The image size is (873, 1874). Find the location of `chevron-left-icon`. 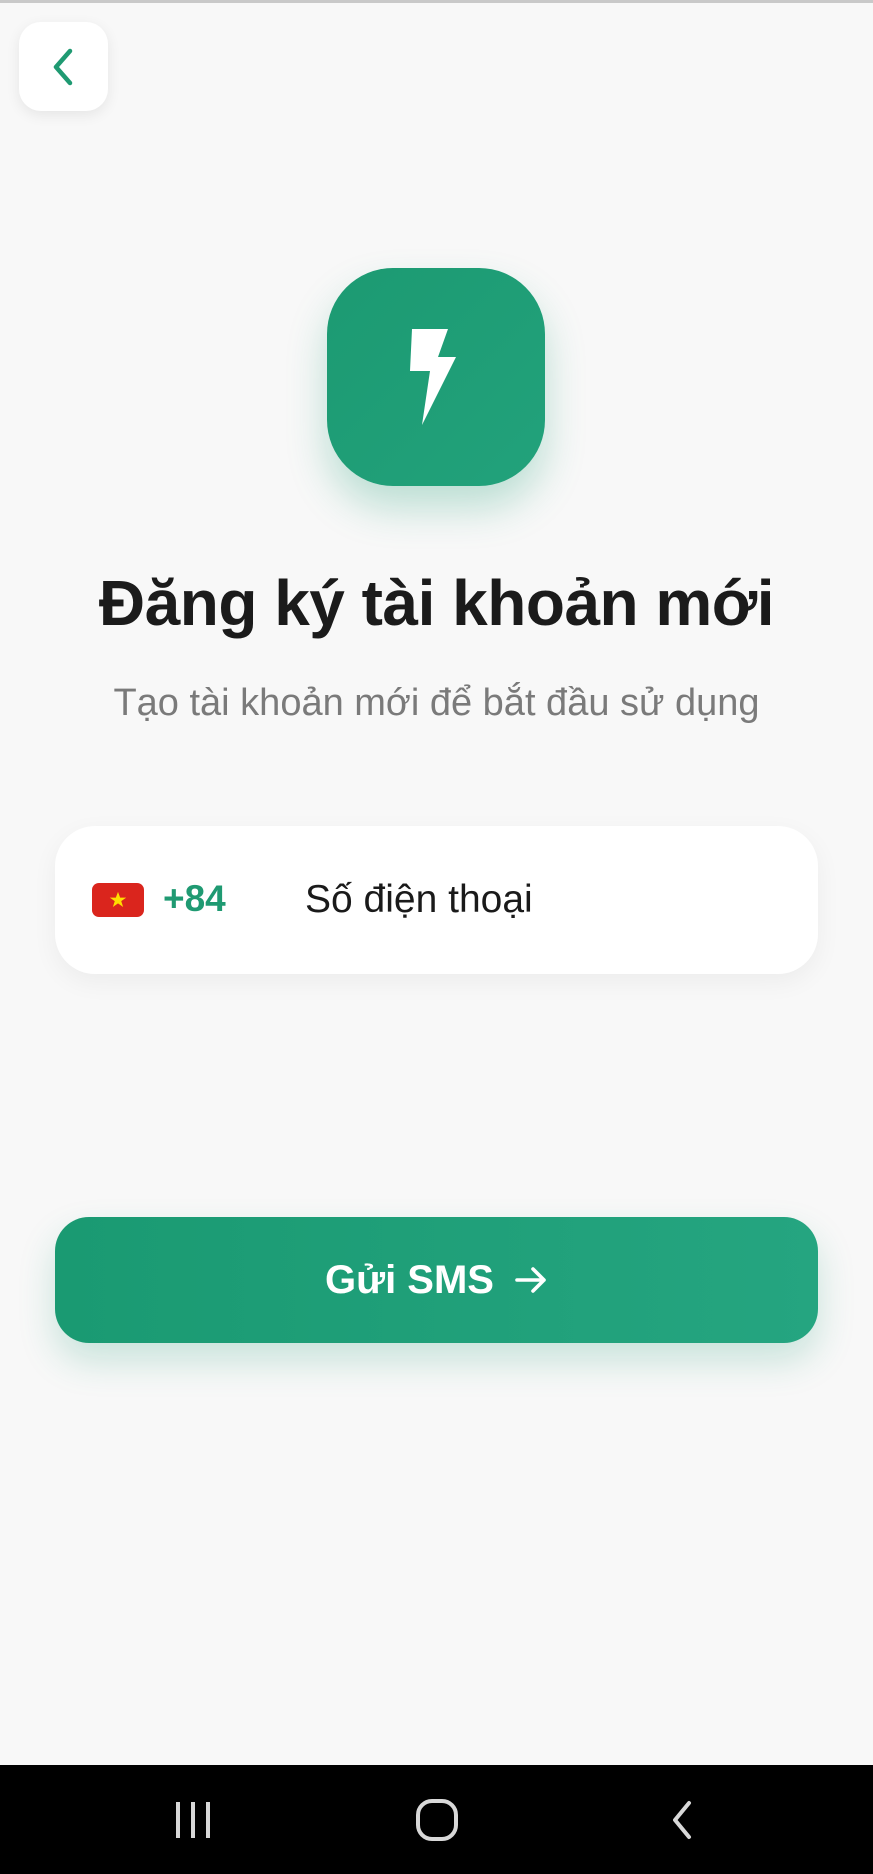

chevron-left-icon is located at coordinates (62, 66).